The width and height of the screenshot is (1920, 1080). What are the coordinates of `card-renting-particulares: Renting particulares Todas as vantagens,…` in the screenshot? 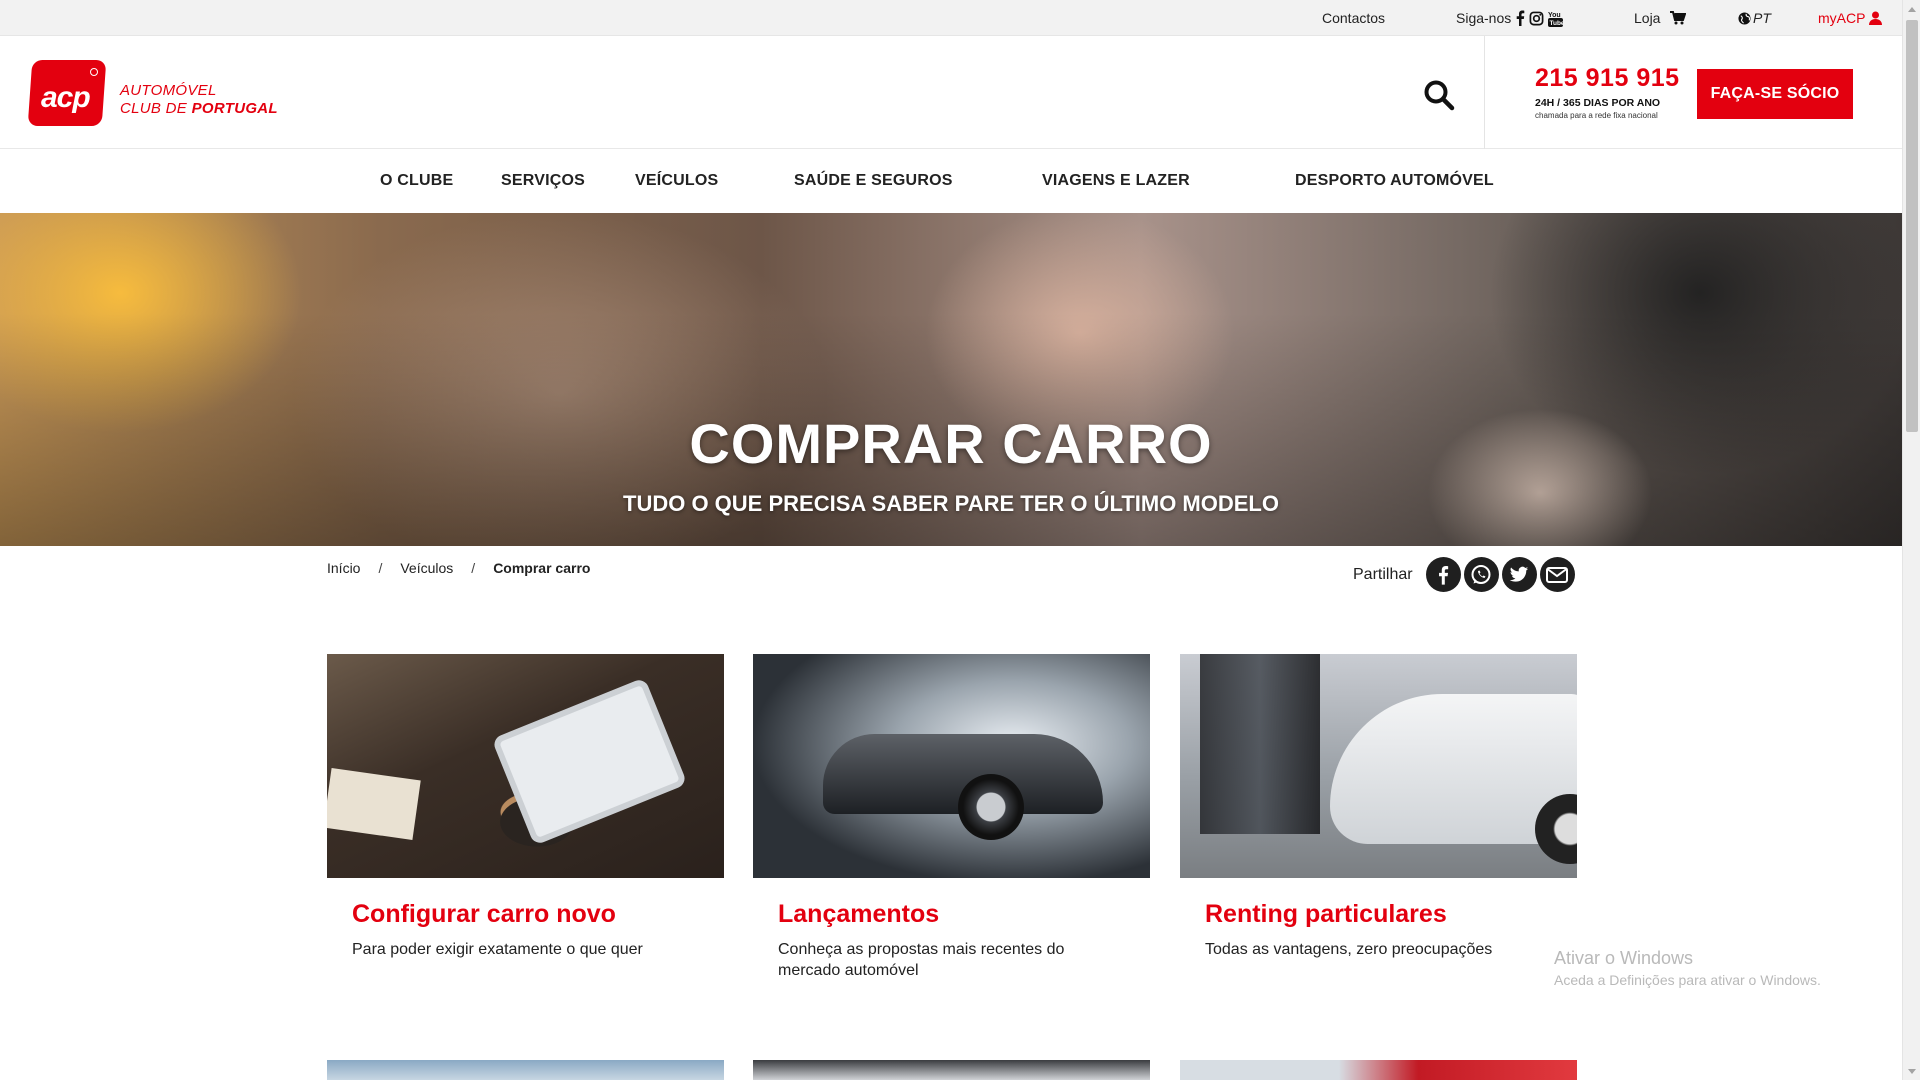 It's located at (1378, 806).